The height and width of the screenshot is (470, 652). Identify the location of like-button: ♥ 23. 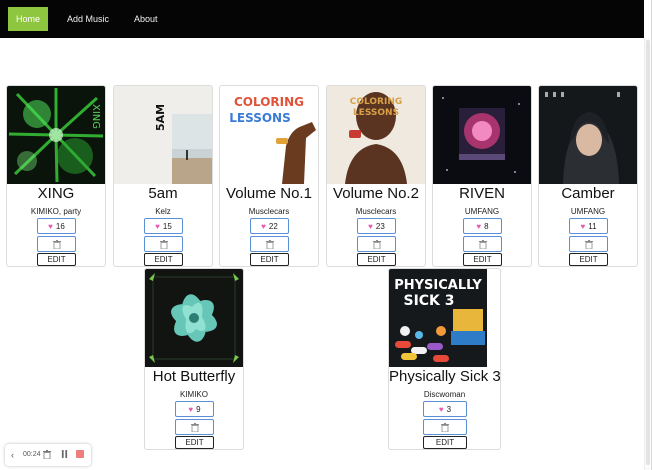
(376, 226).